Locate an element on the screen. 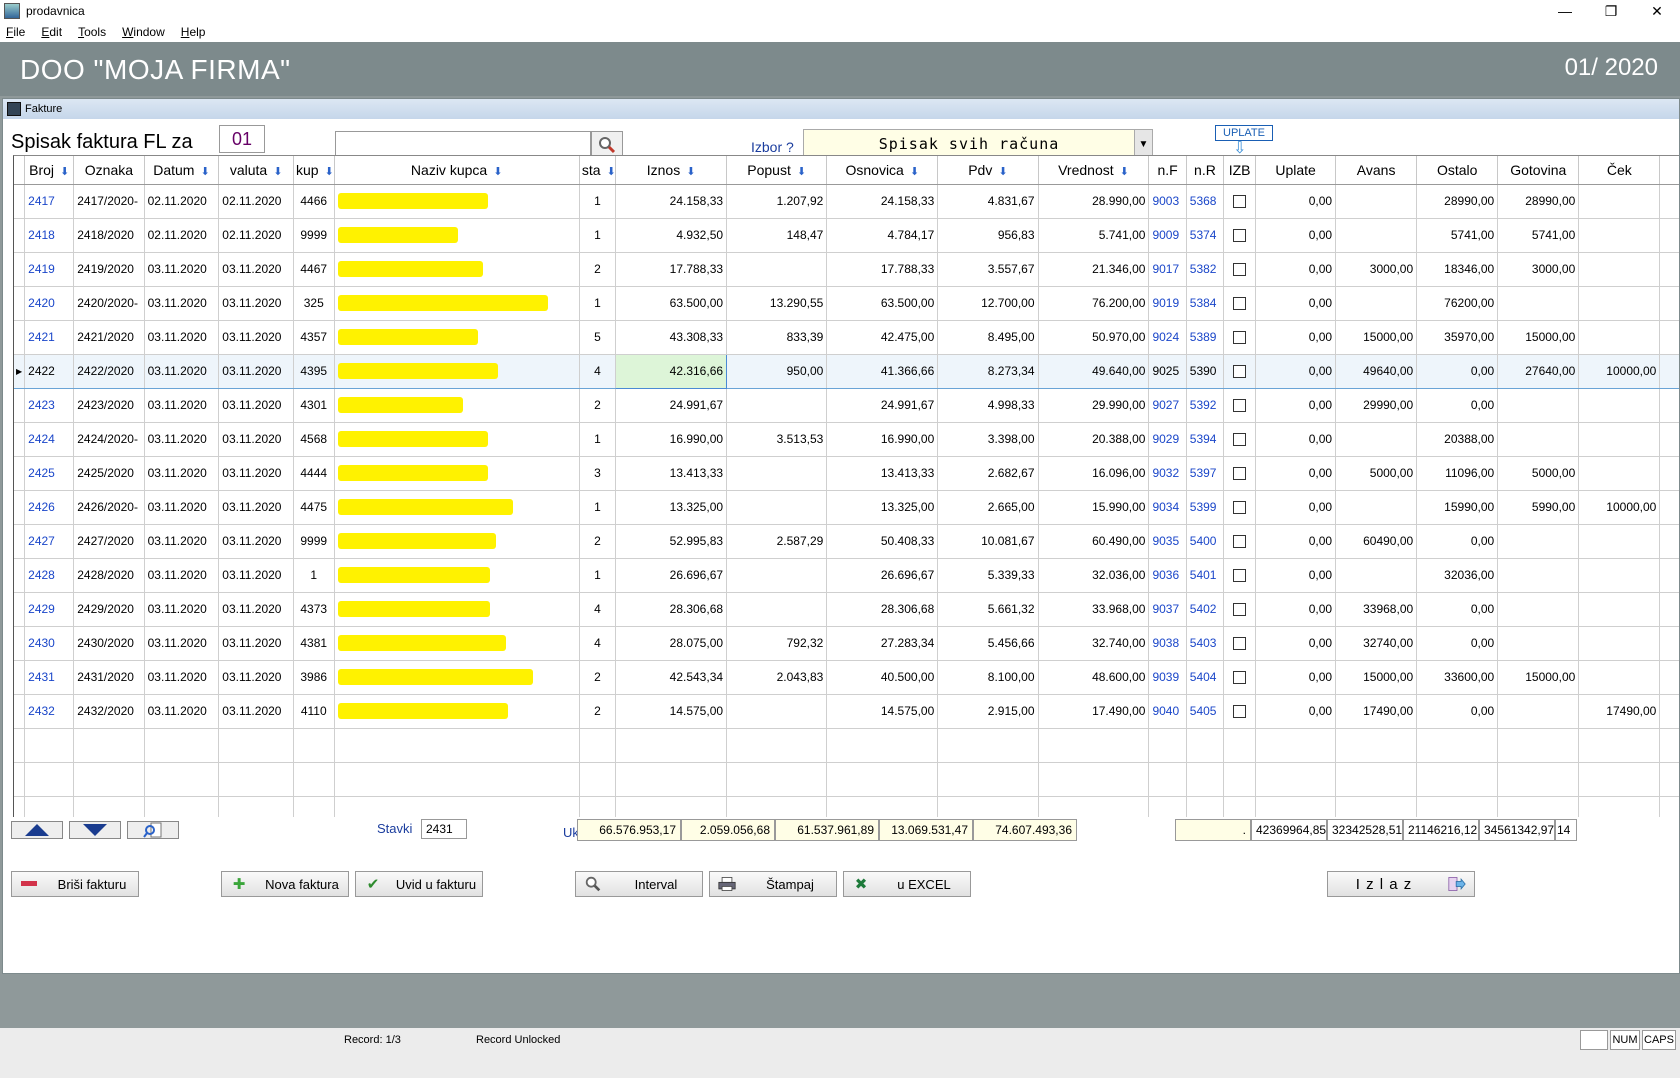 The height and width of the screenshot is (1078, 1680). column-header-n-f: n.F is located at coordinates (1167, 170).